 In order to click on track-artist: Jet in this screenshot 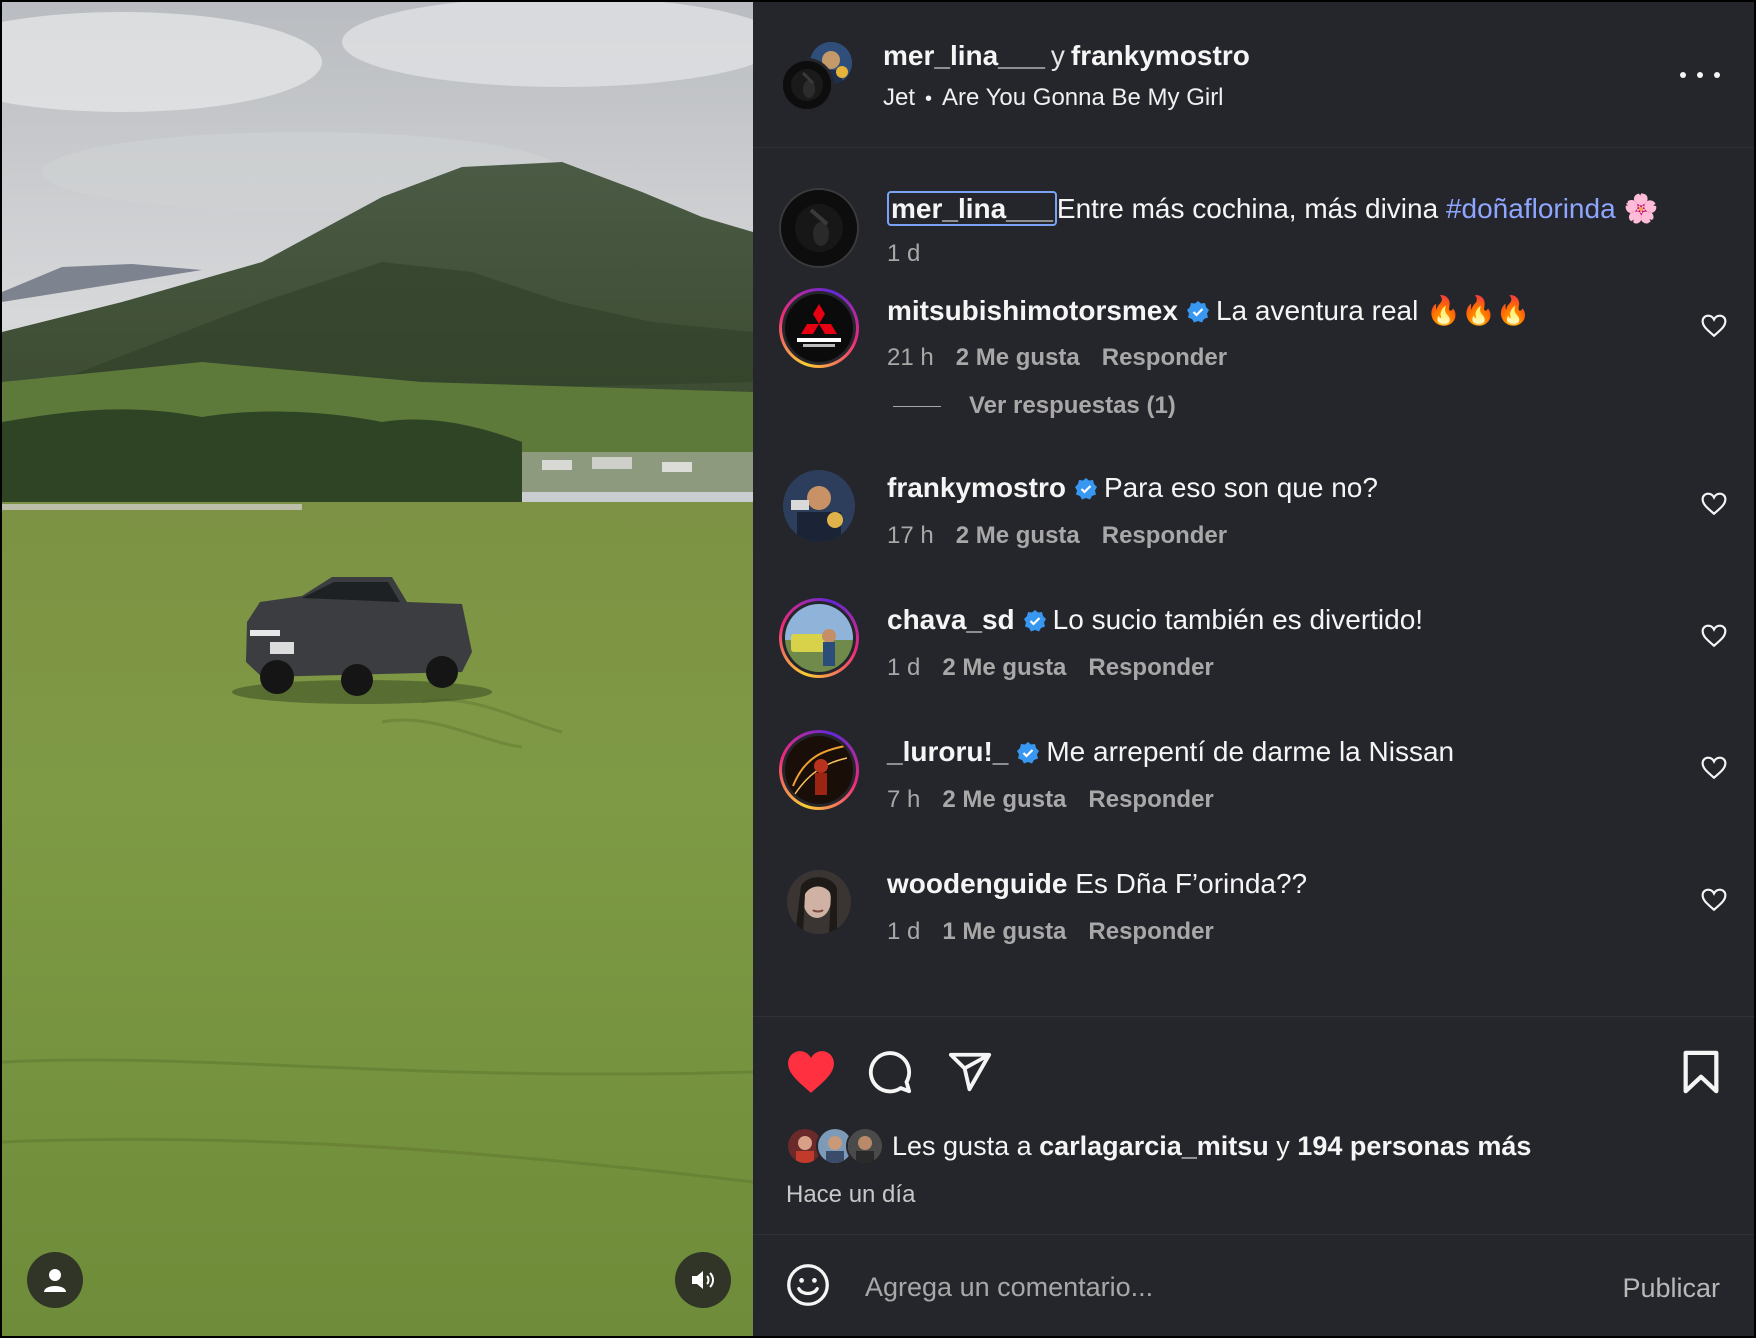, I will do `click(899, 97)`.